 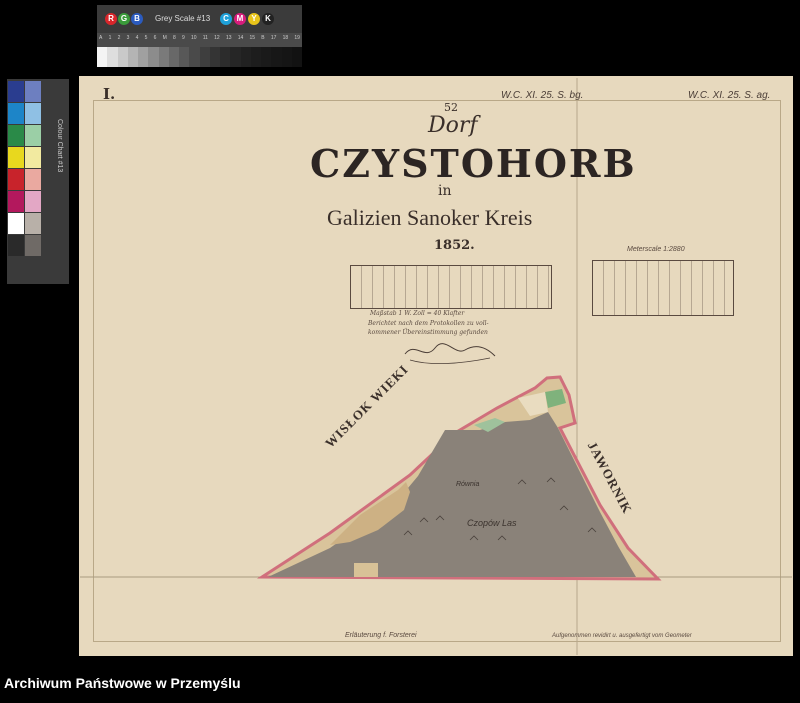 I want to click on sheet-number: I., so click(x=109, y=94).